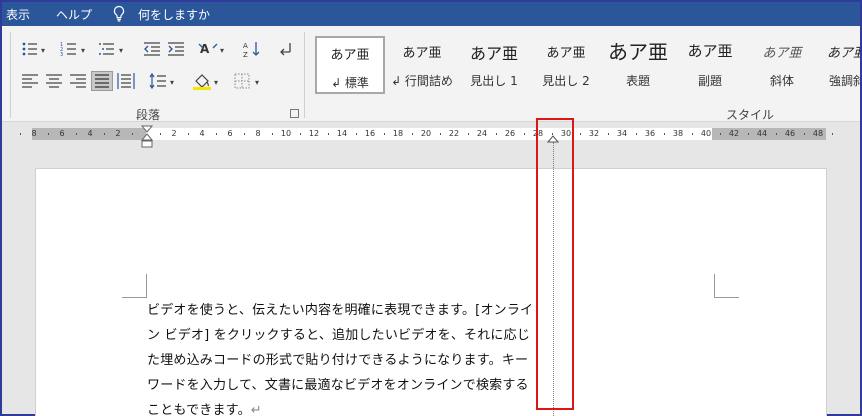  Describe the element at coordinates (426, 133) in the screenshot. I see `ruler-tick-label: 20` at that location.